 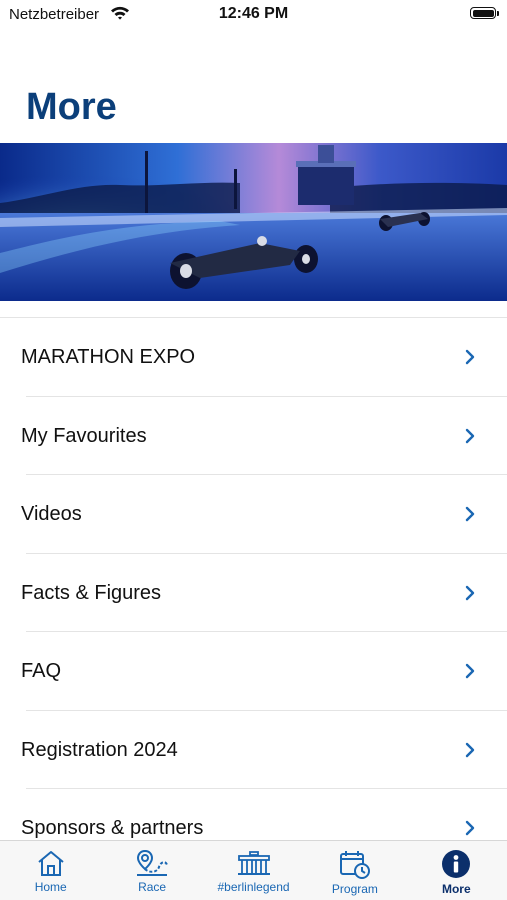 I want to click on tab-berlinlegend: #berlinlegend, so click(x=253, y=870).